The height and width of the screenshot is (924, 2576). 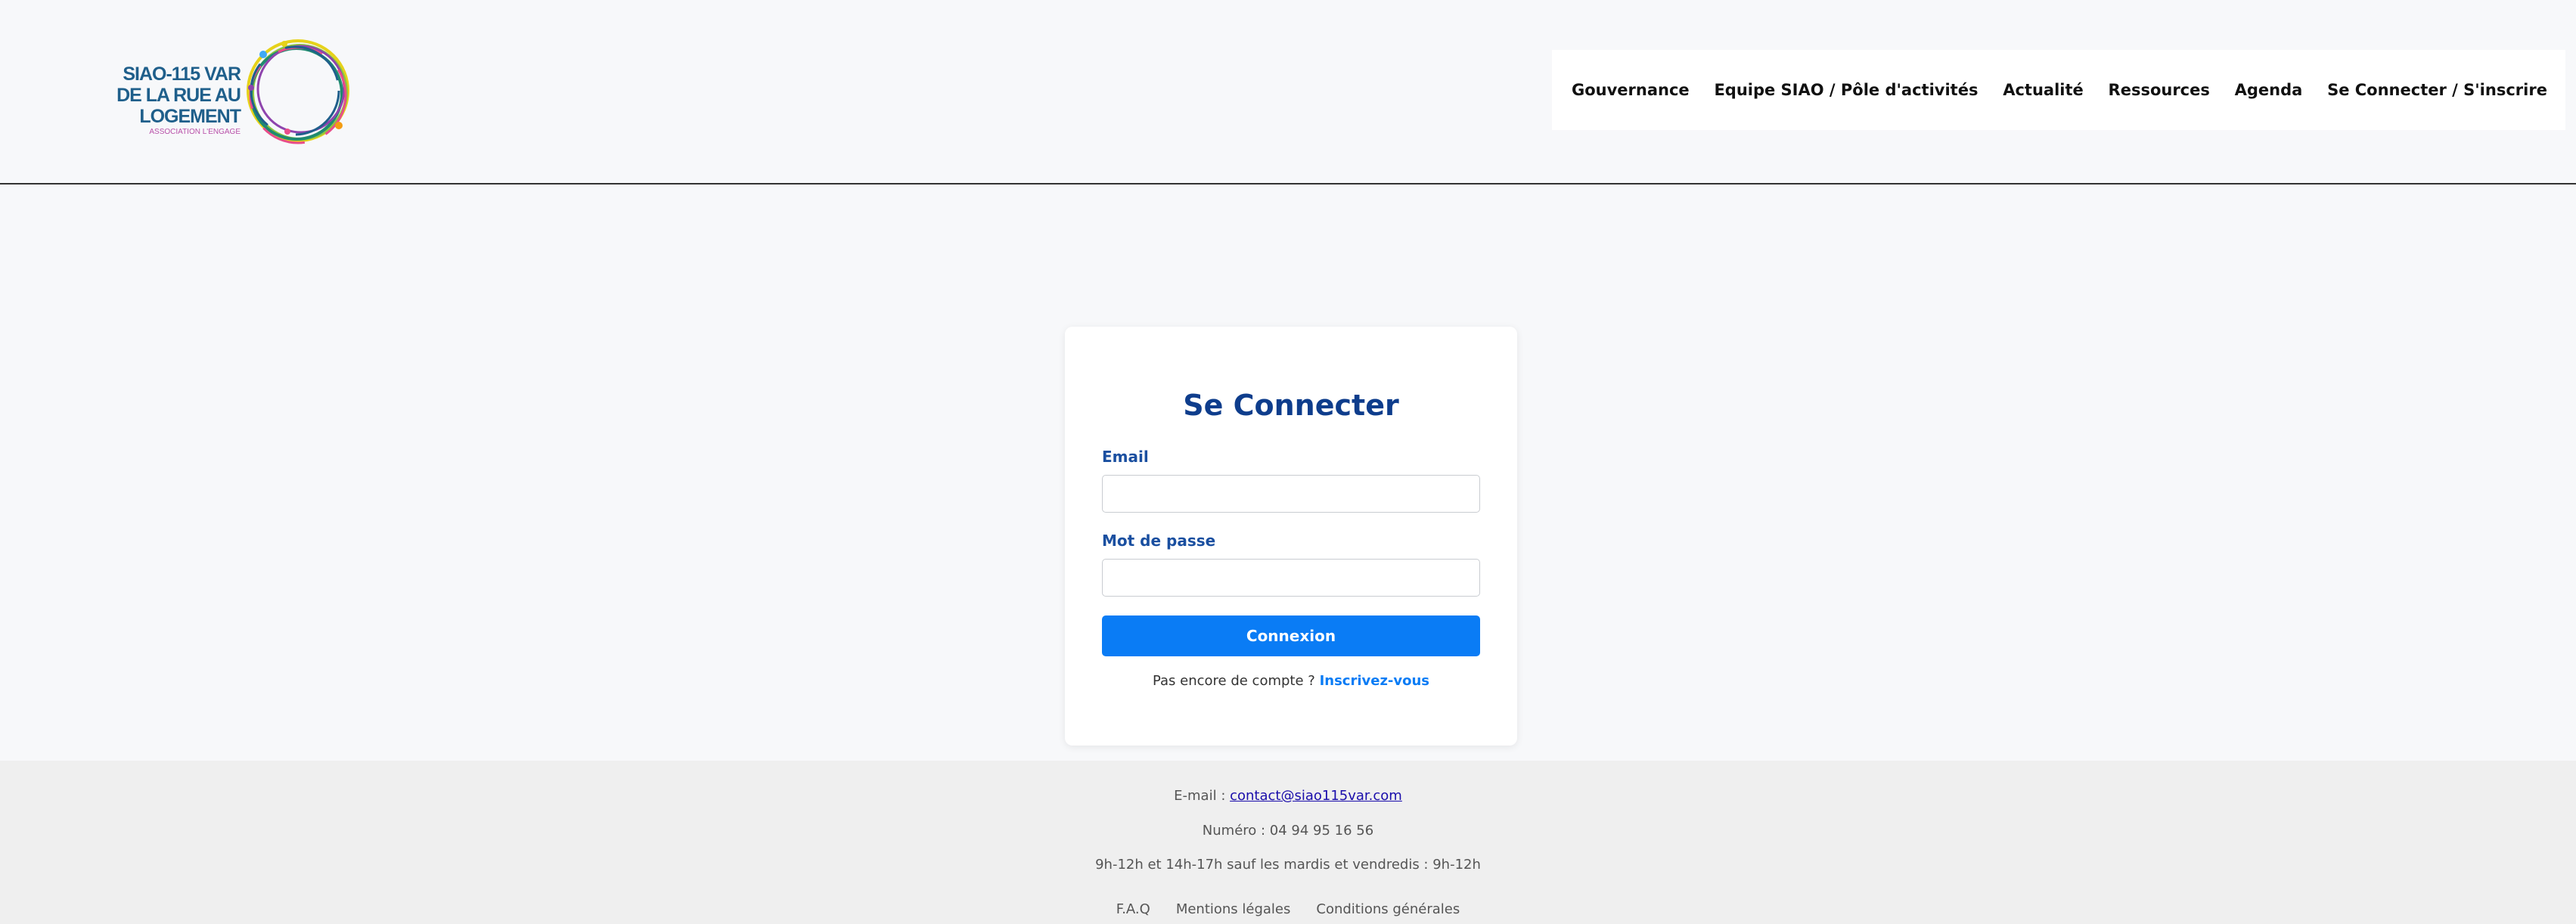 What do you see at coordinates (1236, 681) in the screenshot?
I see `signup-prompt-text: Pas encore de compte ?` at bounding box center [1236, 681].